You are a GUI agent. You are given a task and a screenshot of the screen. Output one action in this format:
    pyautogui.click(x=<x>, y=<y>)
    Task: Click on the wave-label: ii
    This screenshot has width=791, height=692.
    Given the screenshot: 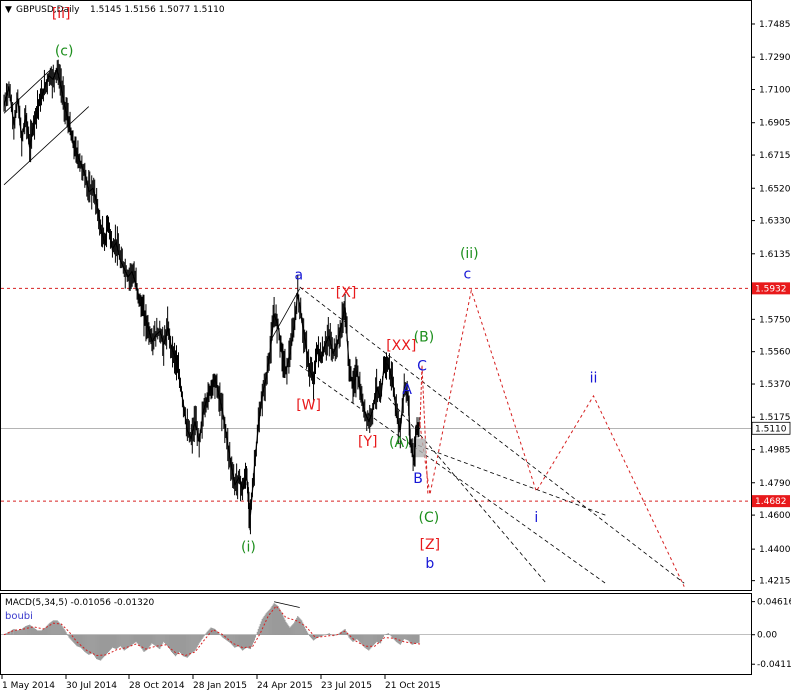 What is the action you would take?
    pyautogui.click(x=594, y=378)
    